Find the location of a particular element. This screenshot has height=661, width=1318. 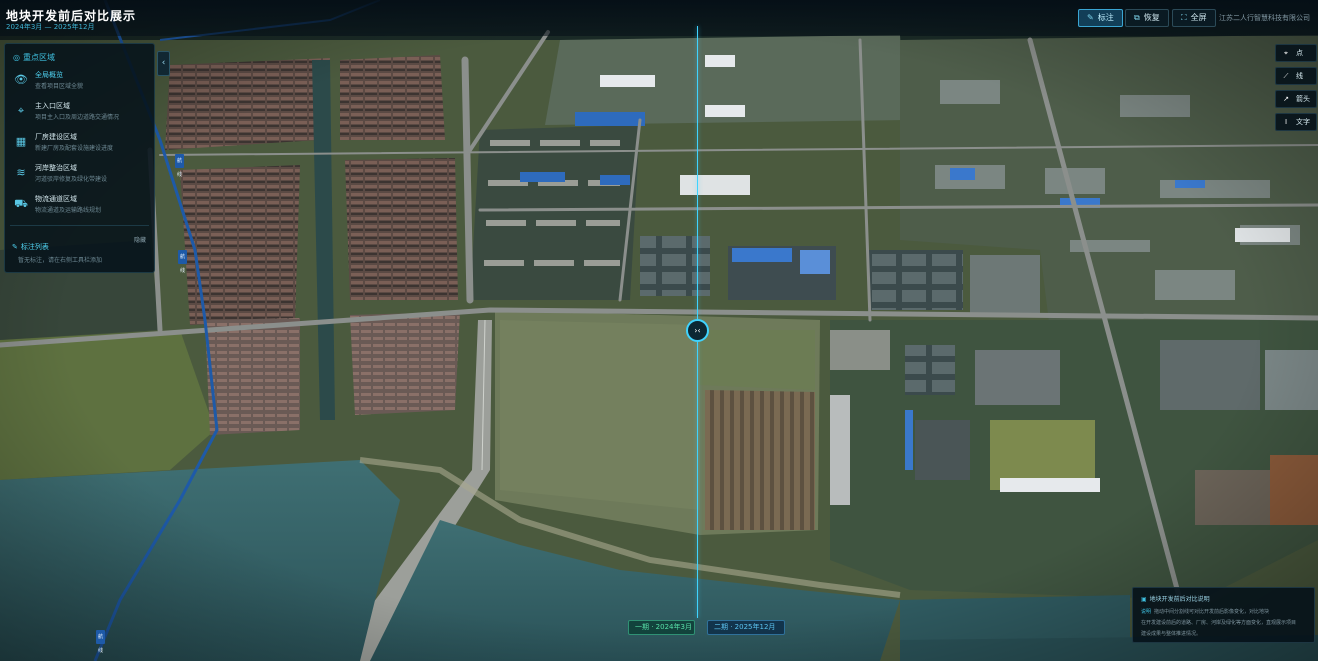

info-line: 说明 拖动中间分割线可对比开发前后影像变化，对比地块 is located at coordinates (1205, 611).